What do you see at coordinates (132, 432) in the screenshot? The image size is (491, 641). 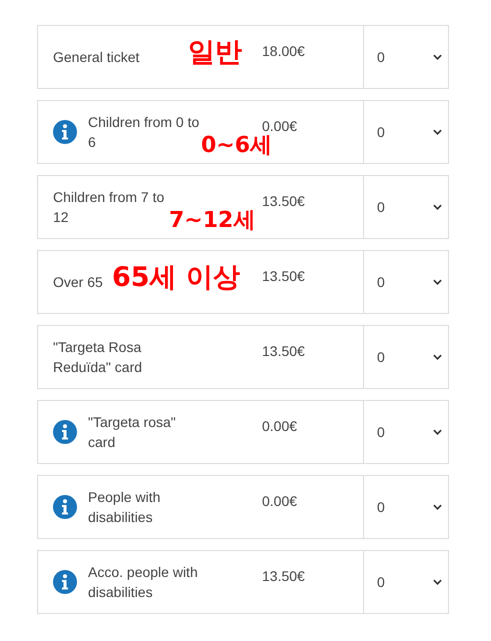 I see `ticket-label: "Targeta rosa" card` at bounding box center [132, 432].